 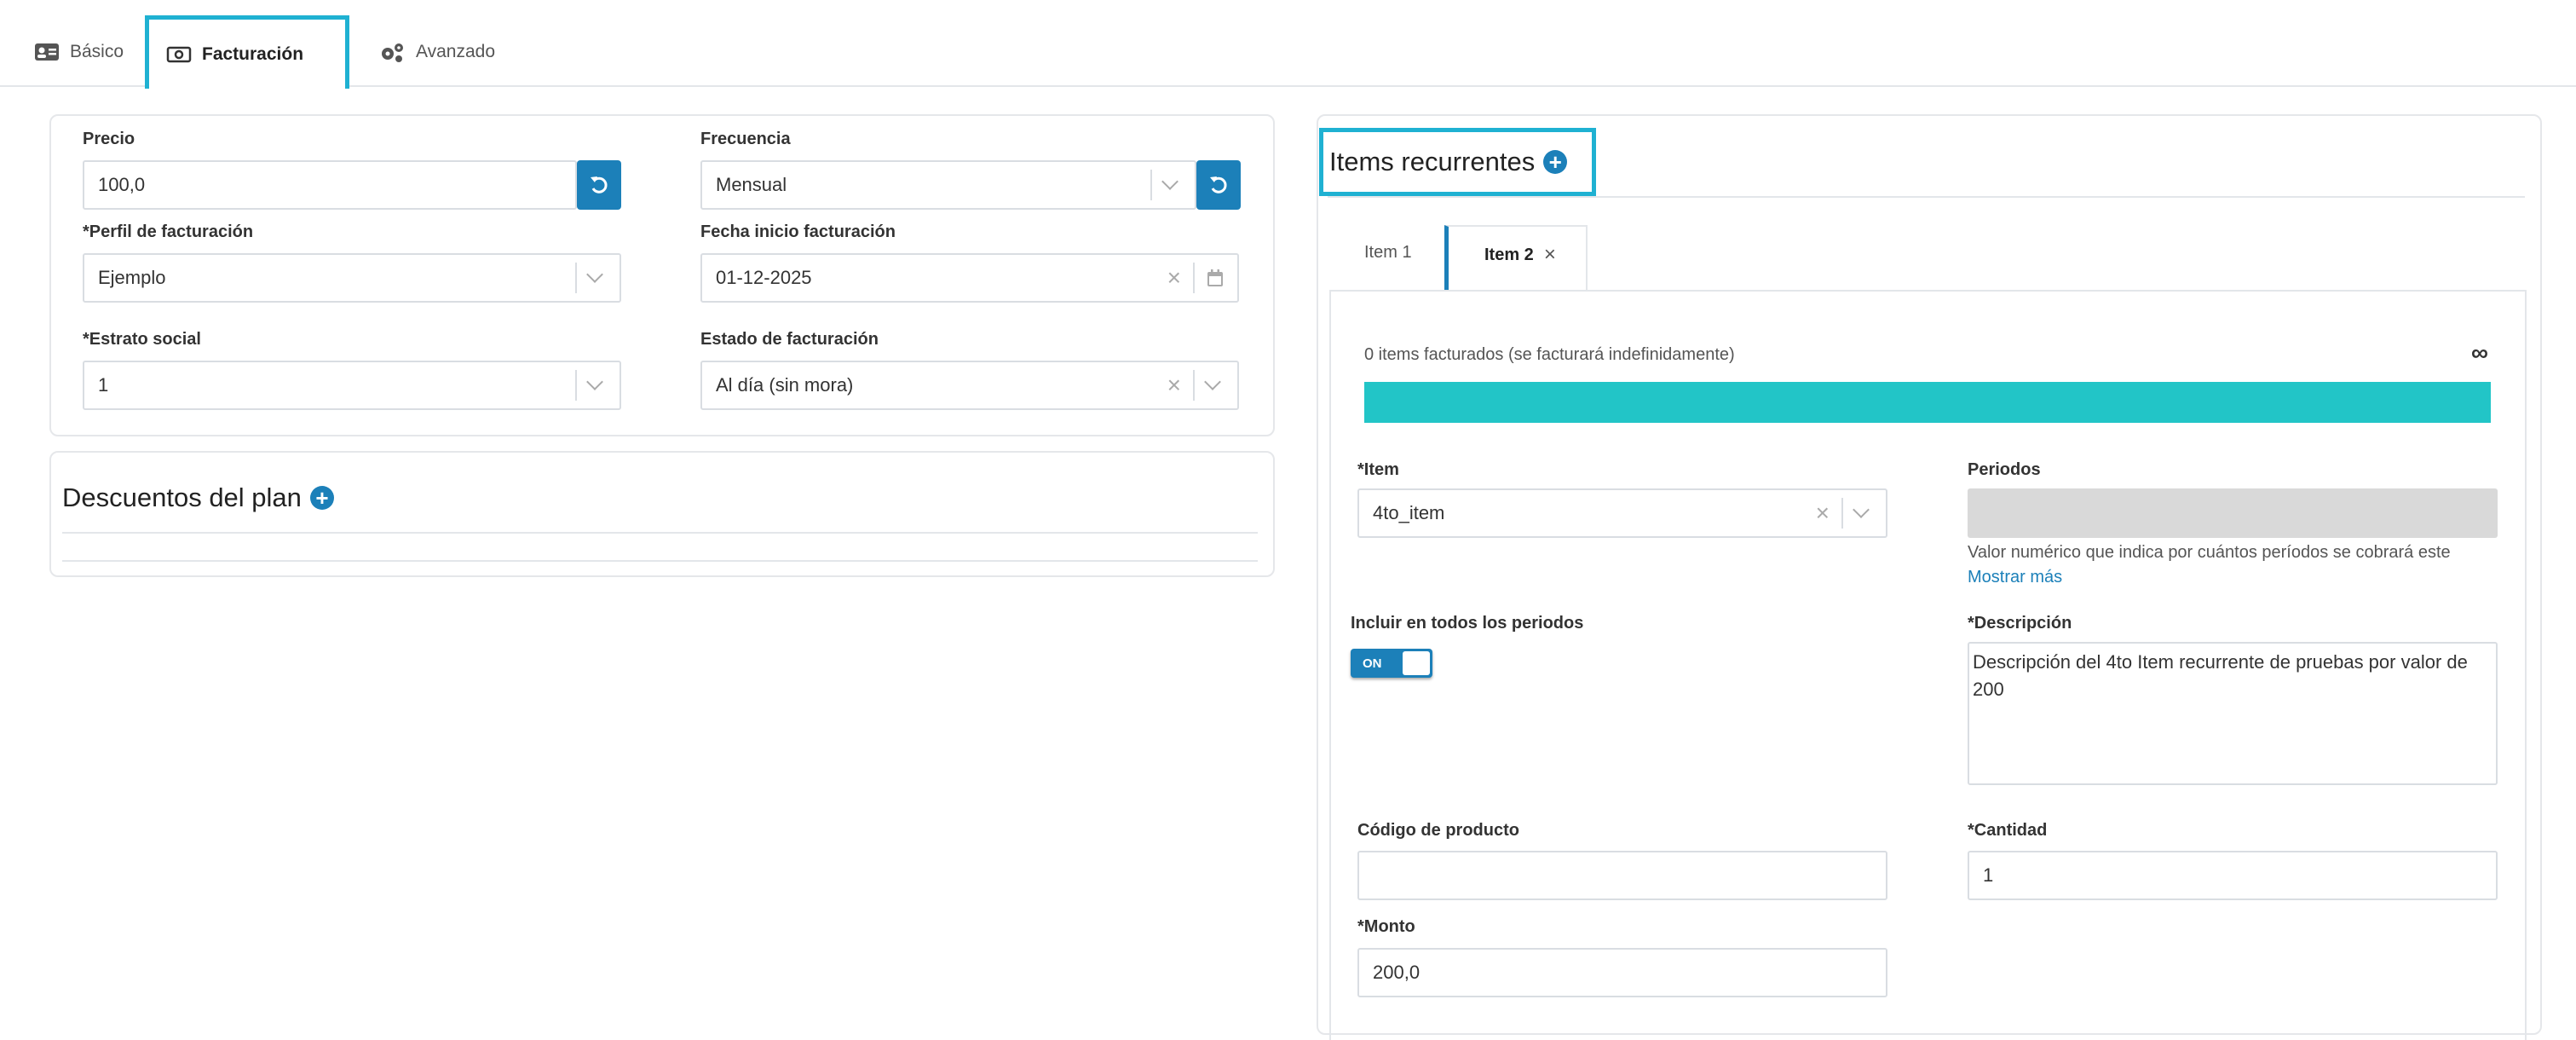 I want to click on precio-label: Precio, so click(x=109, y=139).